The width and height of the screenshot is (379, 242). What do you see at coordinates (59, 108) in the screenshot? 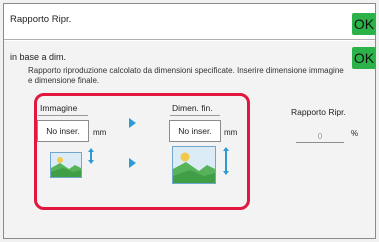
I see `image-size-label: Immagine` at bounding box center [59, 108].